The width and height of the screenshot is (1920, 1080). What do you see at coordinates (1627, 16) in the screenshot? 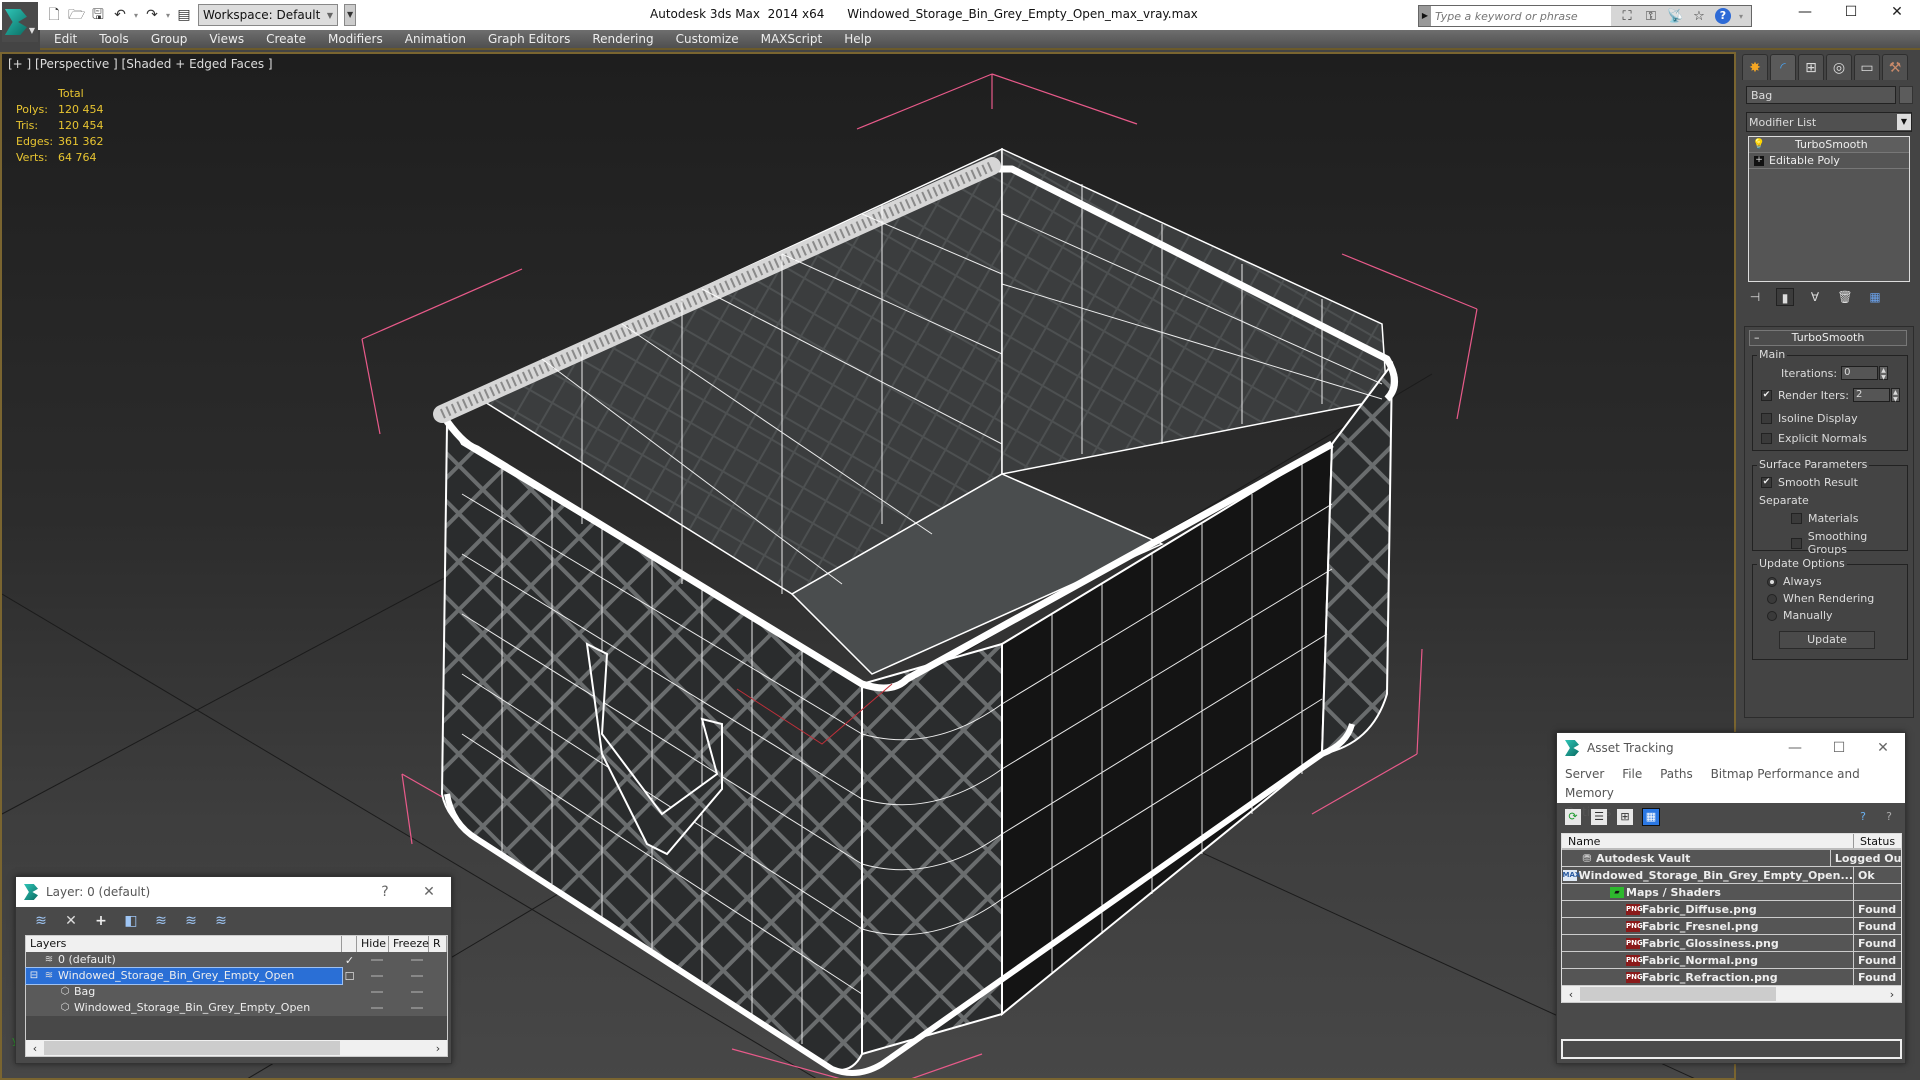
I see `binoculars-icon: ⛶` at bounding box center [1627, 16].